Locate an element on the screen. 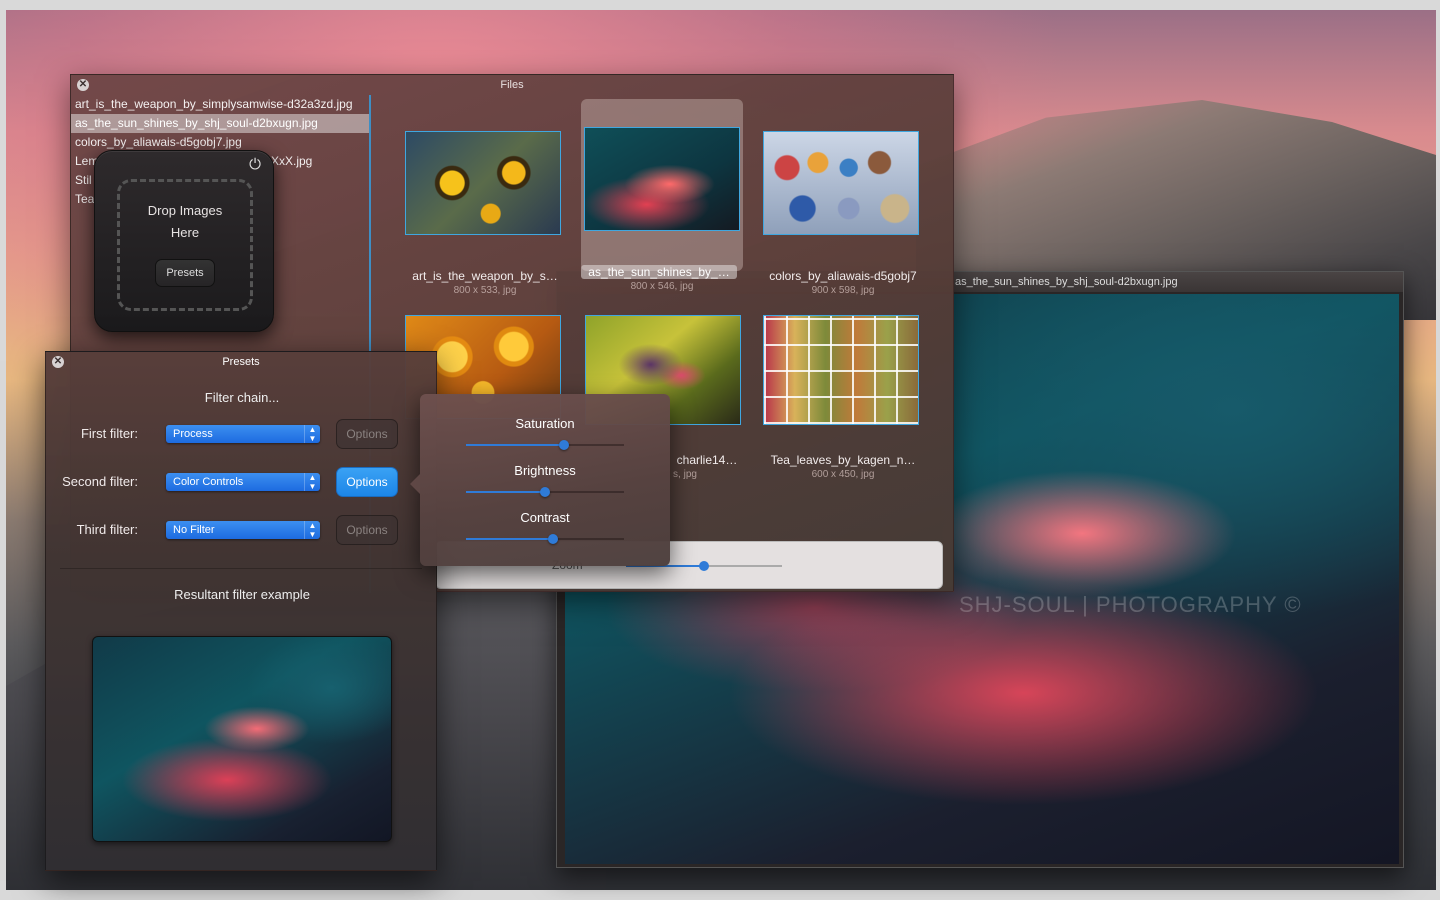 The height and width of the screenshot is (900, 1440). presets-titlebar: ✕ Presets is located at coordinates (241, 362).